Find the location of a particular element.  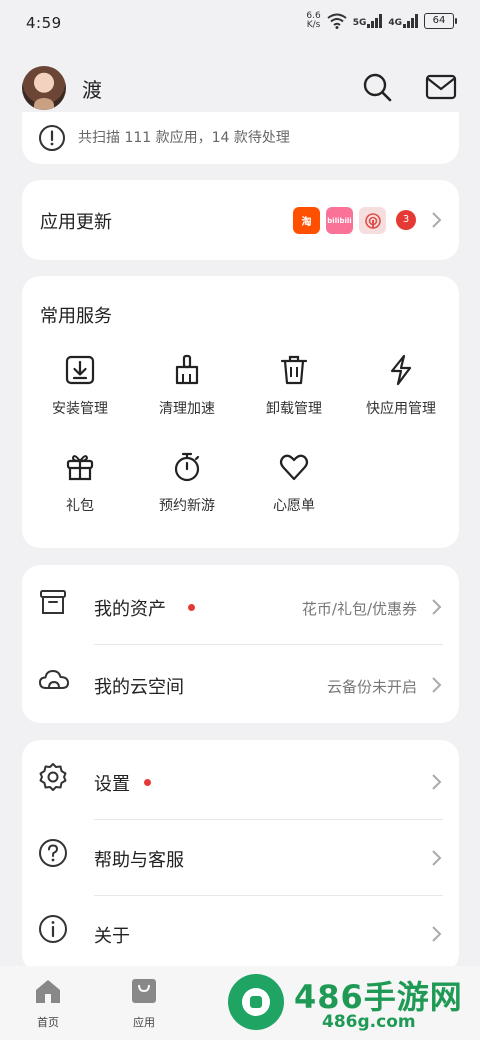

status-indicators: 6.6 K/s 5G 4G 64 is located at coordinates (381, 20).